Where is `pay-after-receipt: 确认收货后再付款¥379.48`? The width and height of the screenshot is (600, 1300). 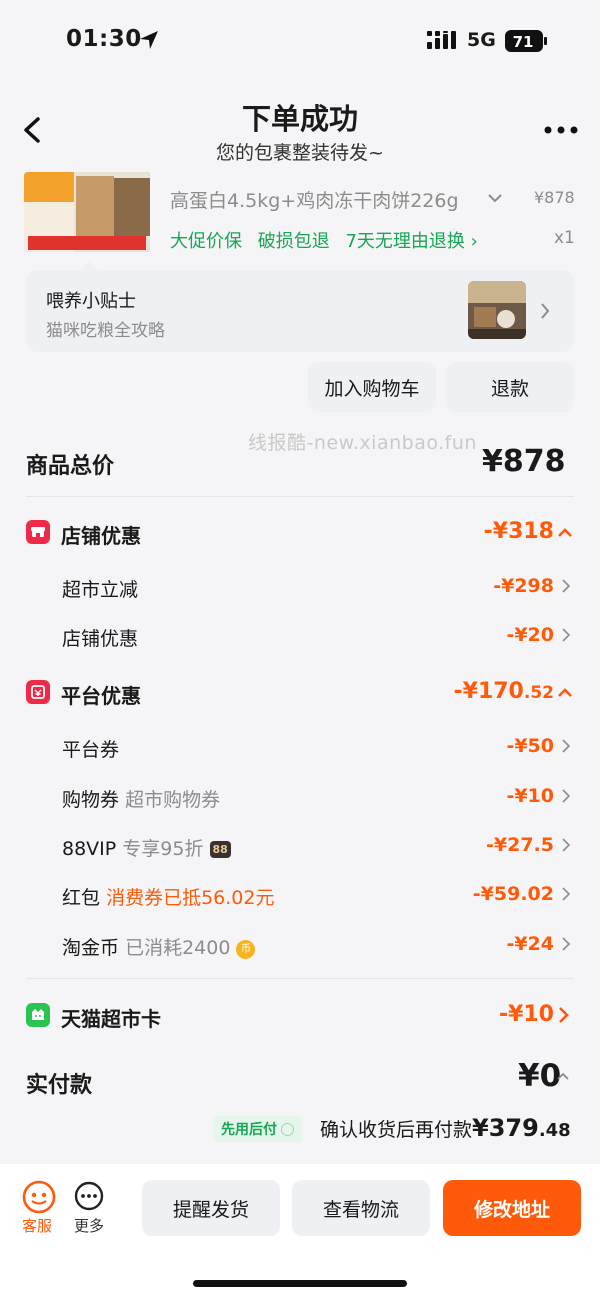
pay-after-receipt: 确认收货后再付款¥379.48 is located at coordinates (445, 1128).